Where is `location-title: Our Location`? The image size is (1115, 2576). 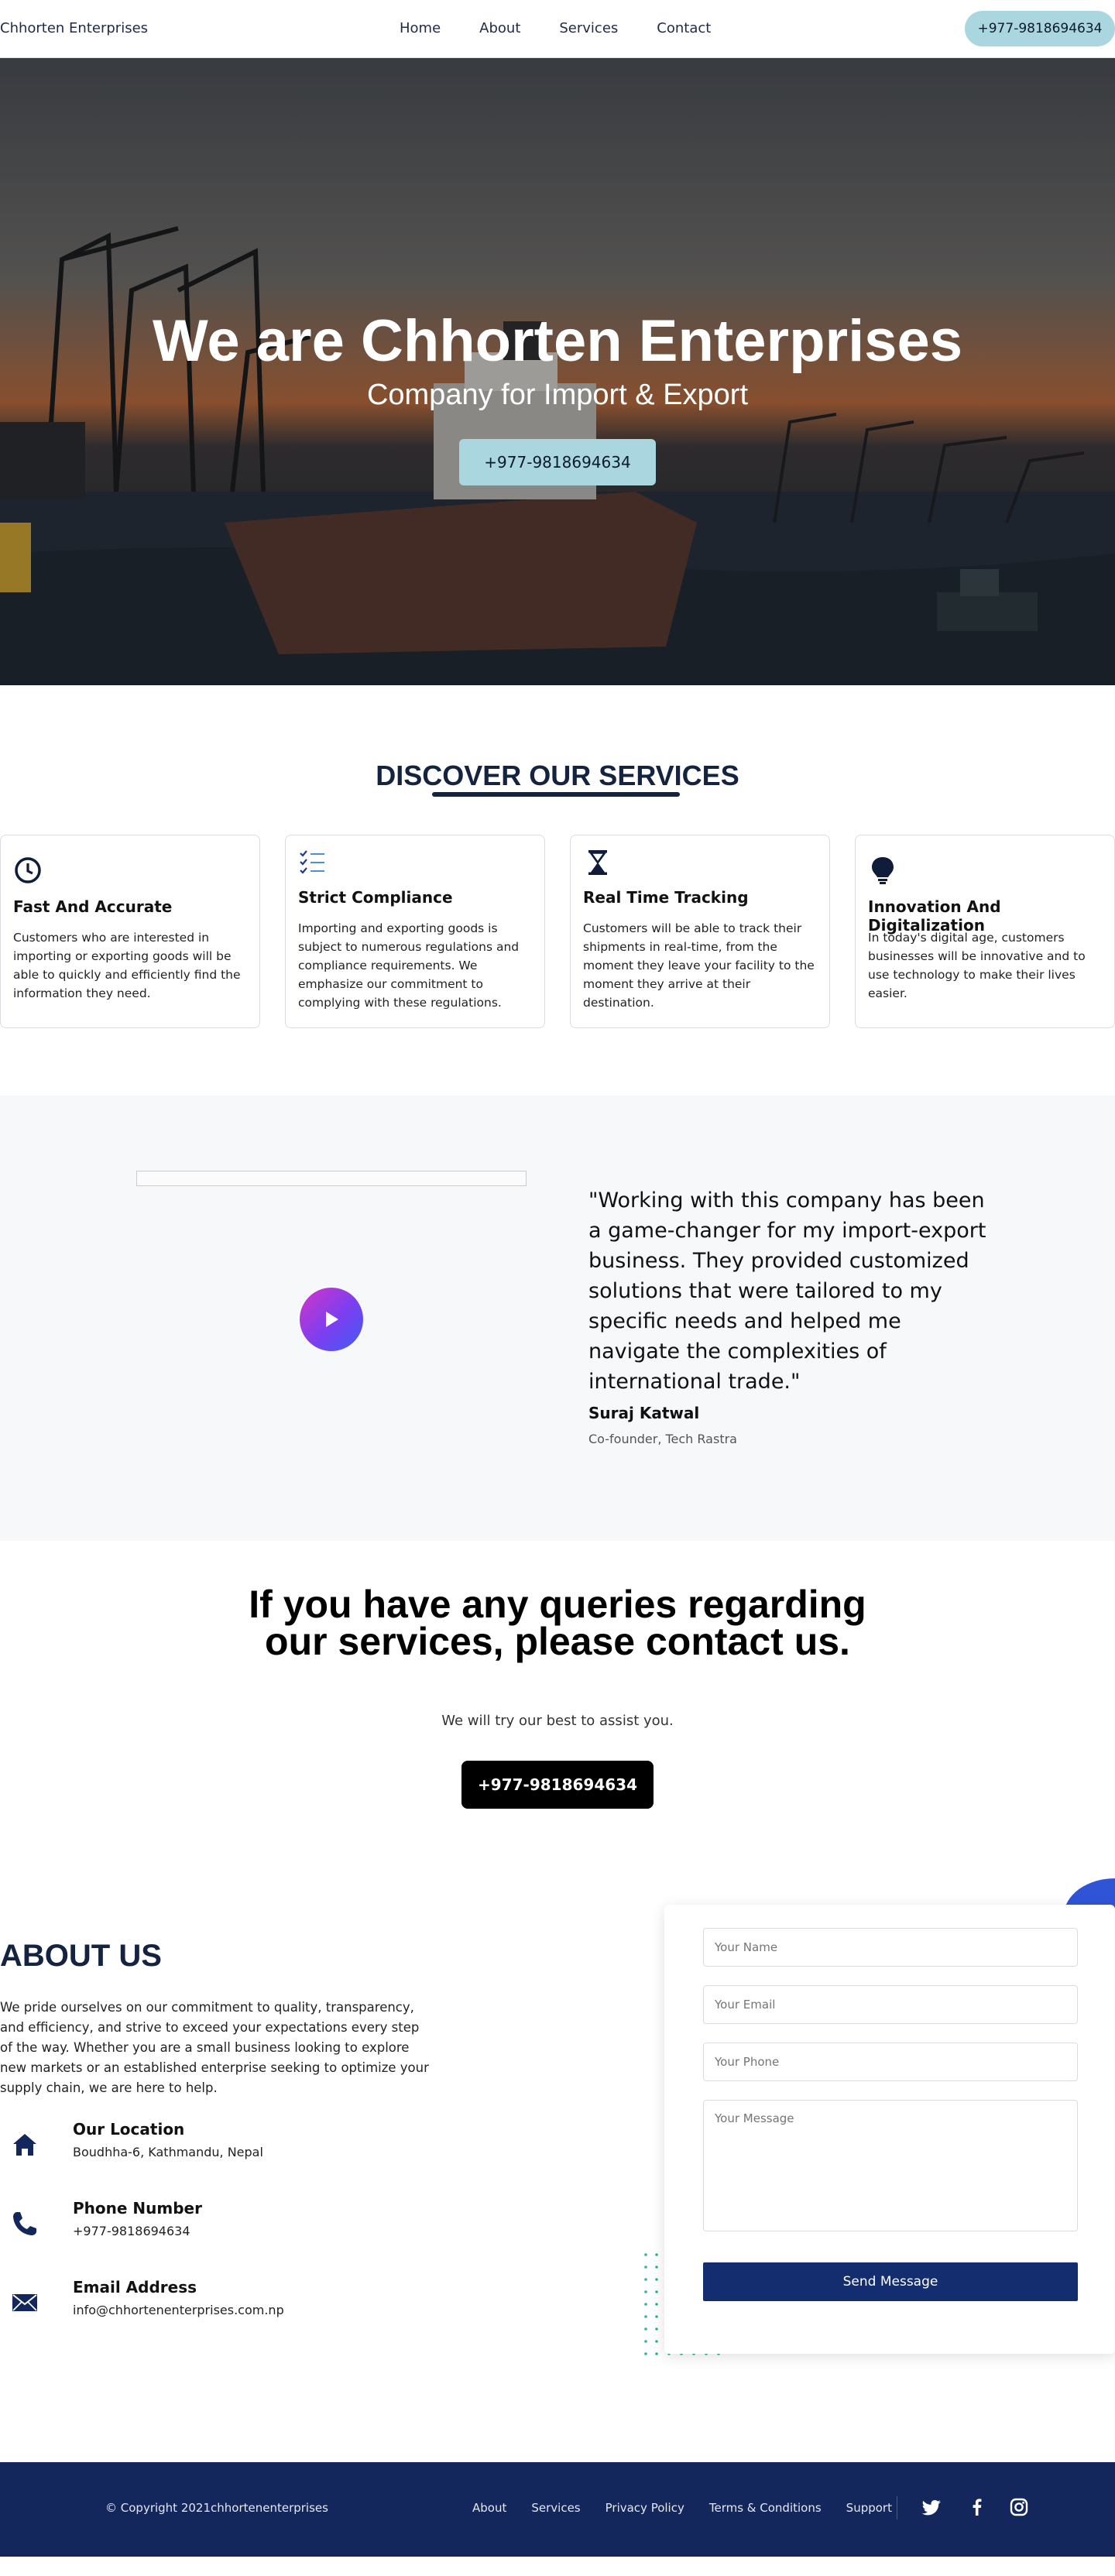 location-title: Our Location is located at coordinates (129, 2129).